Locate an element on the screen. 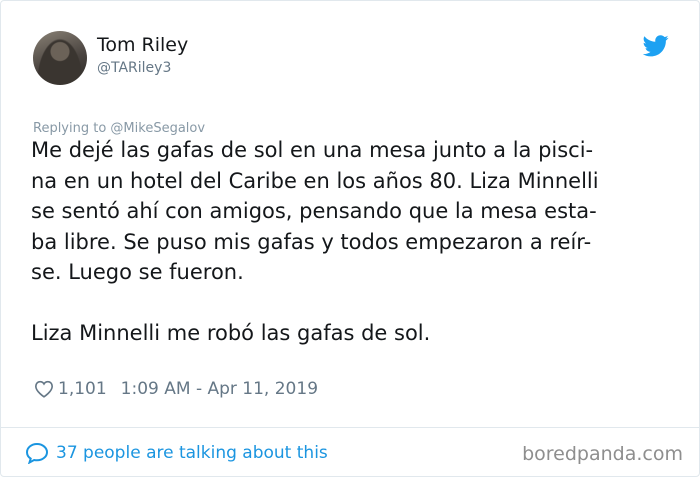 The width and height of the screenshot is (700, 477). heart-icon is located at coordinates (44, 389).